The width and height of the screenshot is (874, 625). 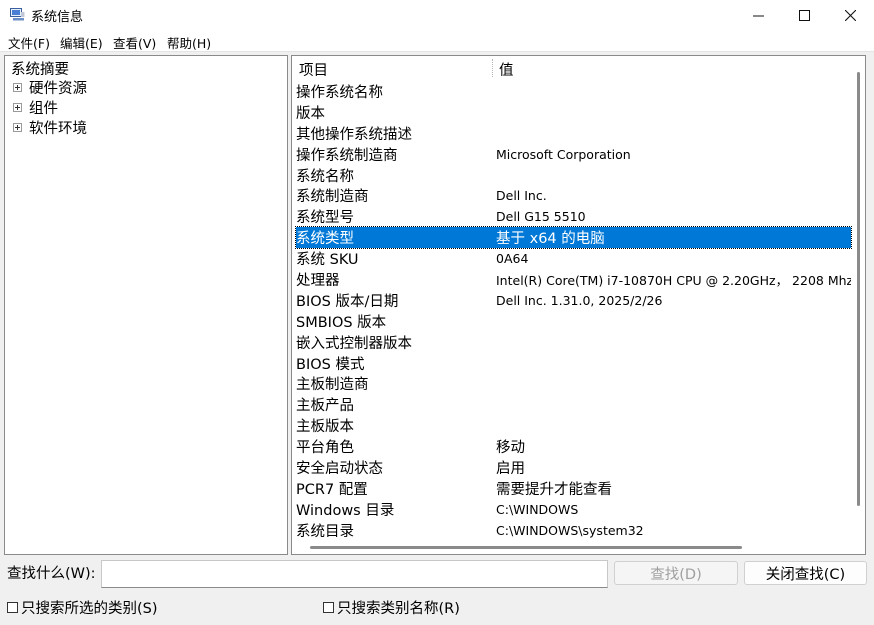 What do you see at coordinates (570, 530) in the screenshot?
I see `row-value: C:\WINDOWS\system32` at bounding box center [570, 530].